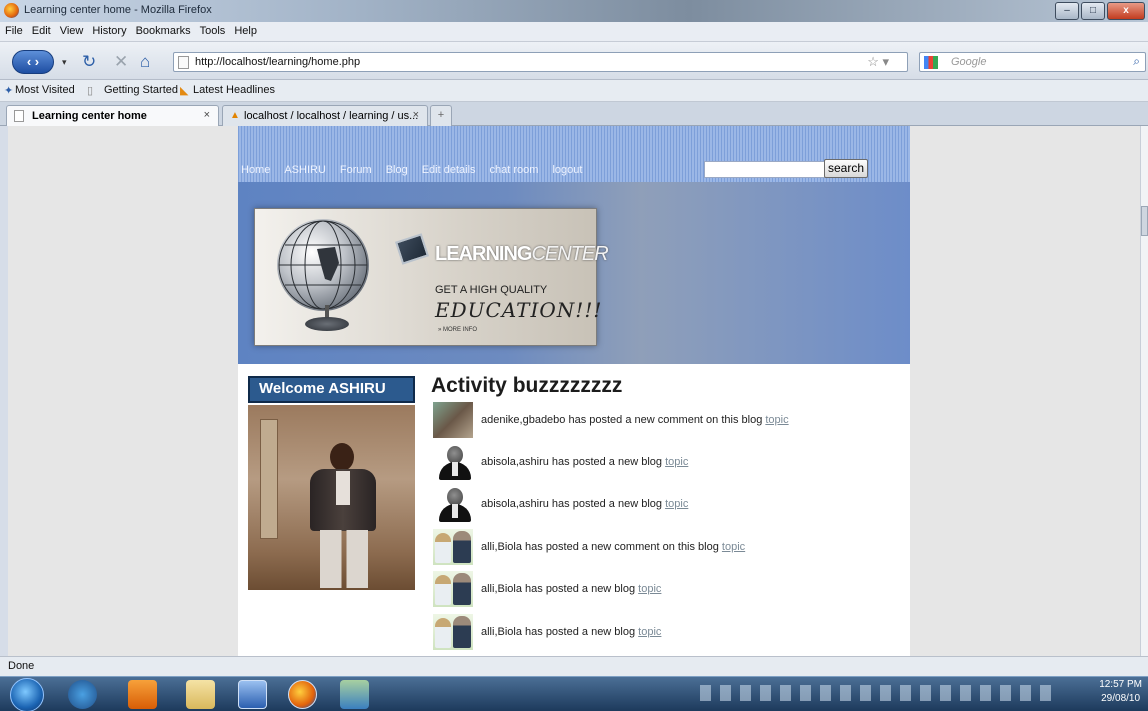 Image resolution: width=1148 pixels, height=711 pixels. I want to click on media-player-icon, so click(142, 694).